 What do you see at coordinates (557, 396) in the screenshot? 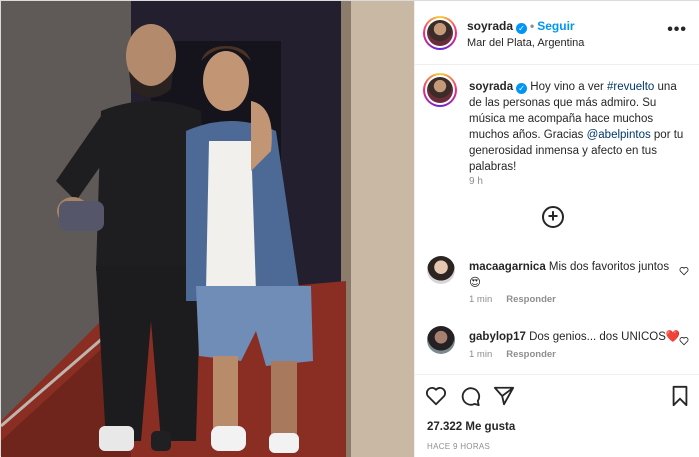
I see `action-bar` at bounding box center [557, 396].